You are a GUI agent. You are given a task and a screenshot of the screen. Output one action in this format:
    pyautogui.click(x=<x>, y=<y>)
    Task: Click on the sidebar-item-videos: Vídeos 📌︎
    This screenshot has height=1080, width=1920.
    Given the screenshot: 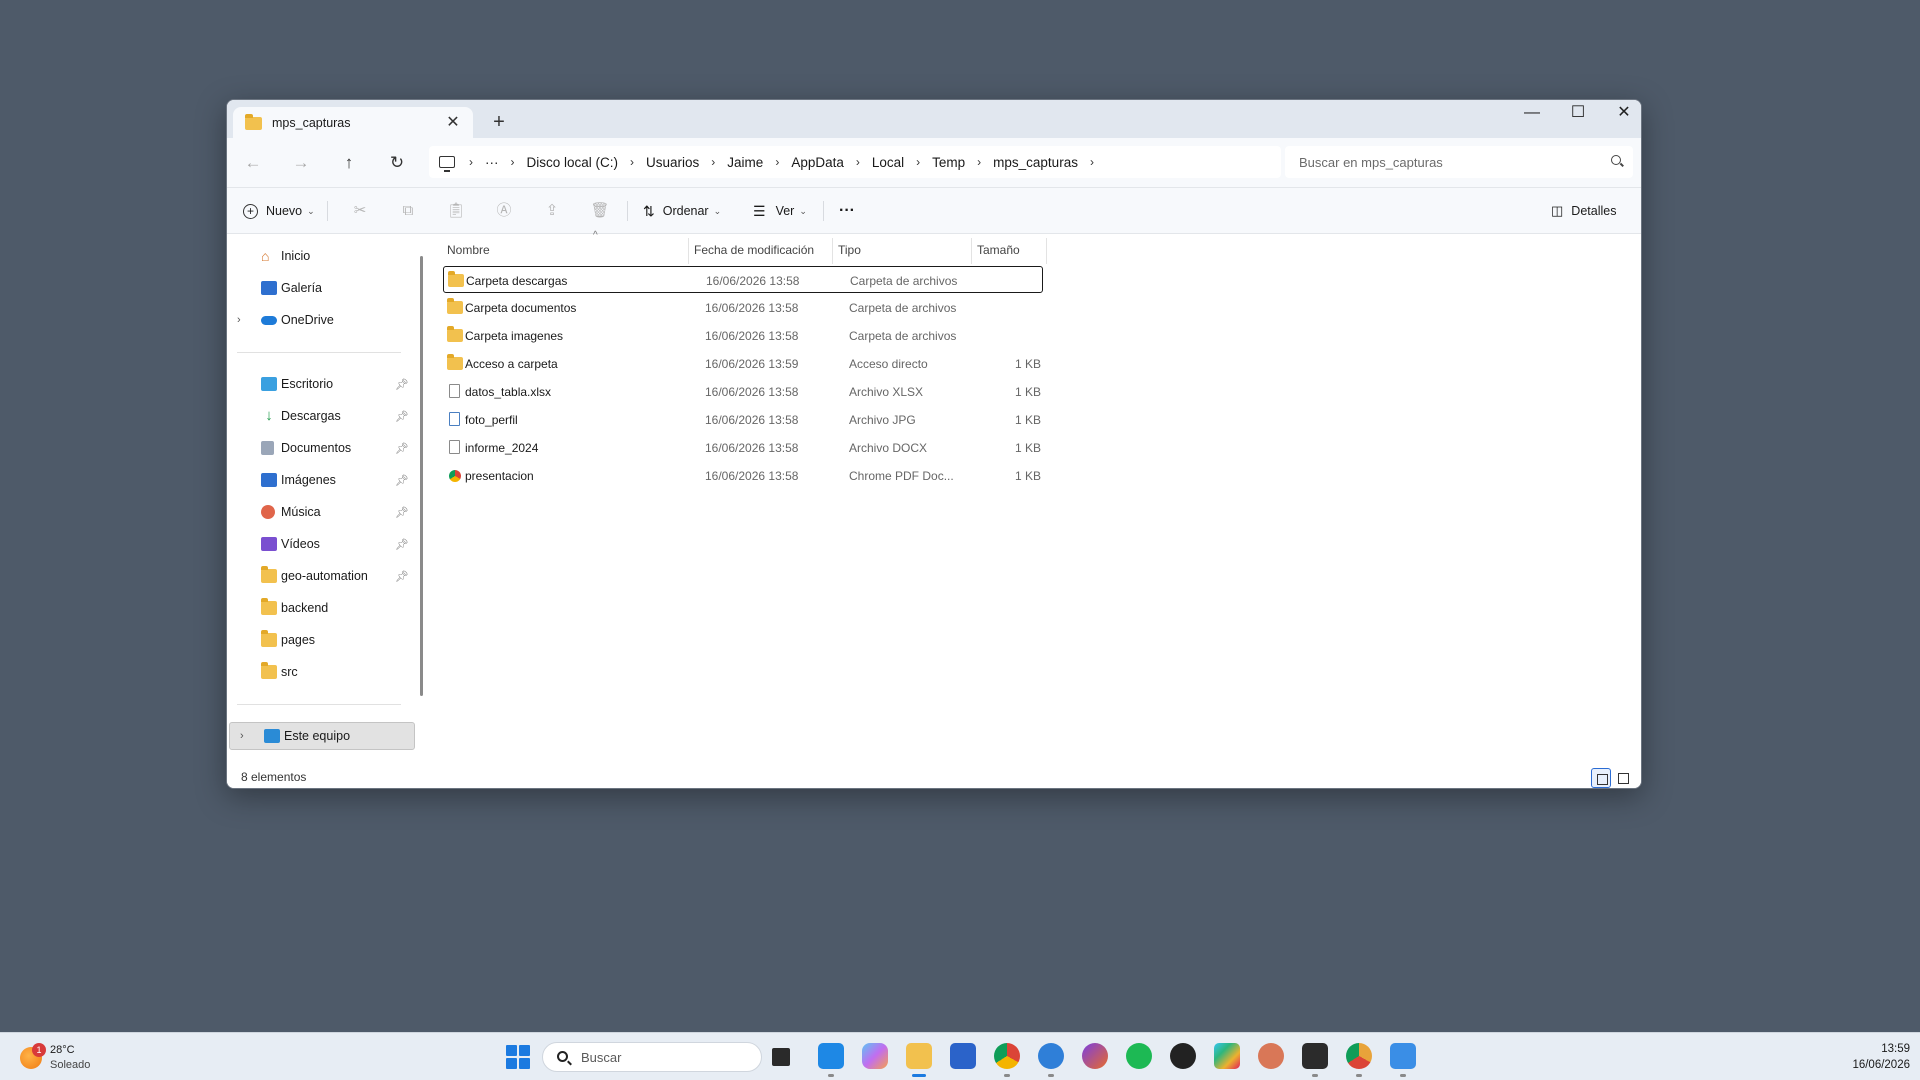 What is the action you would take?
    pyautogui.click(x=320, y=544)
    